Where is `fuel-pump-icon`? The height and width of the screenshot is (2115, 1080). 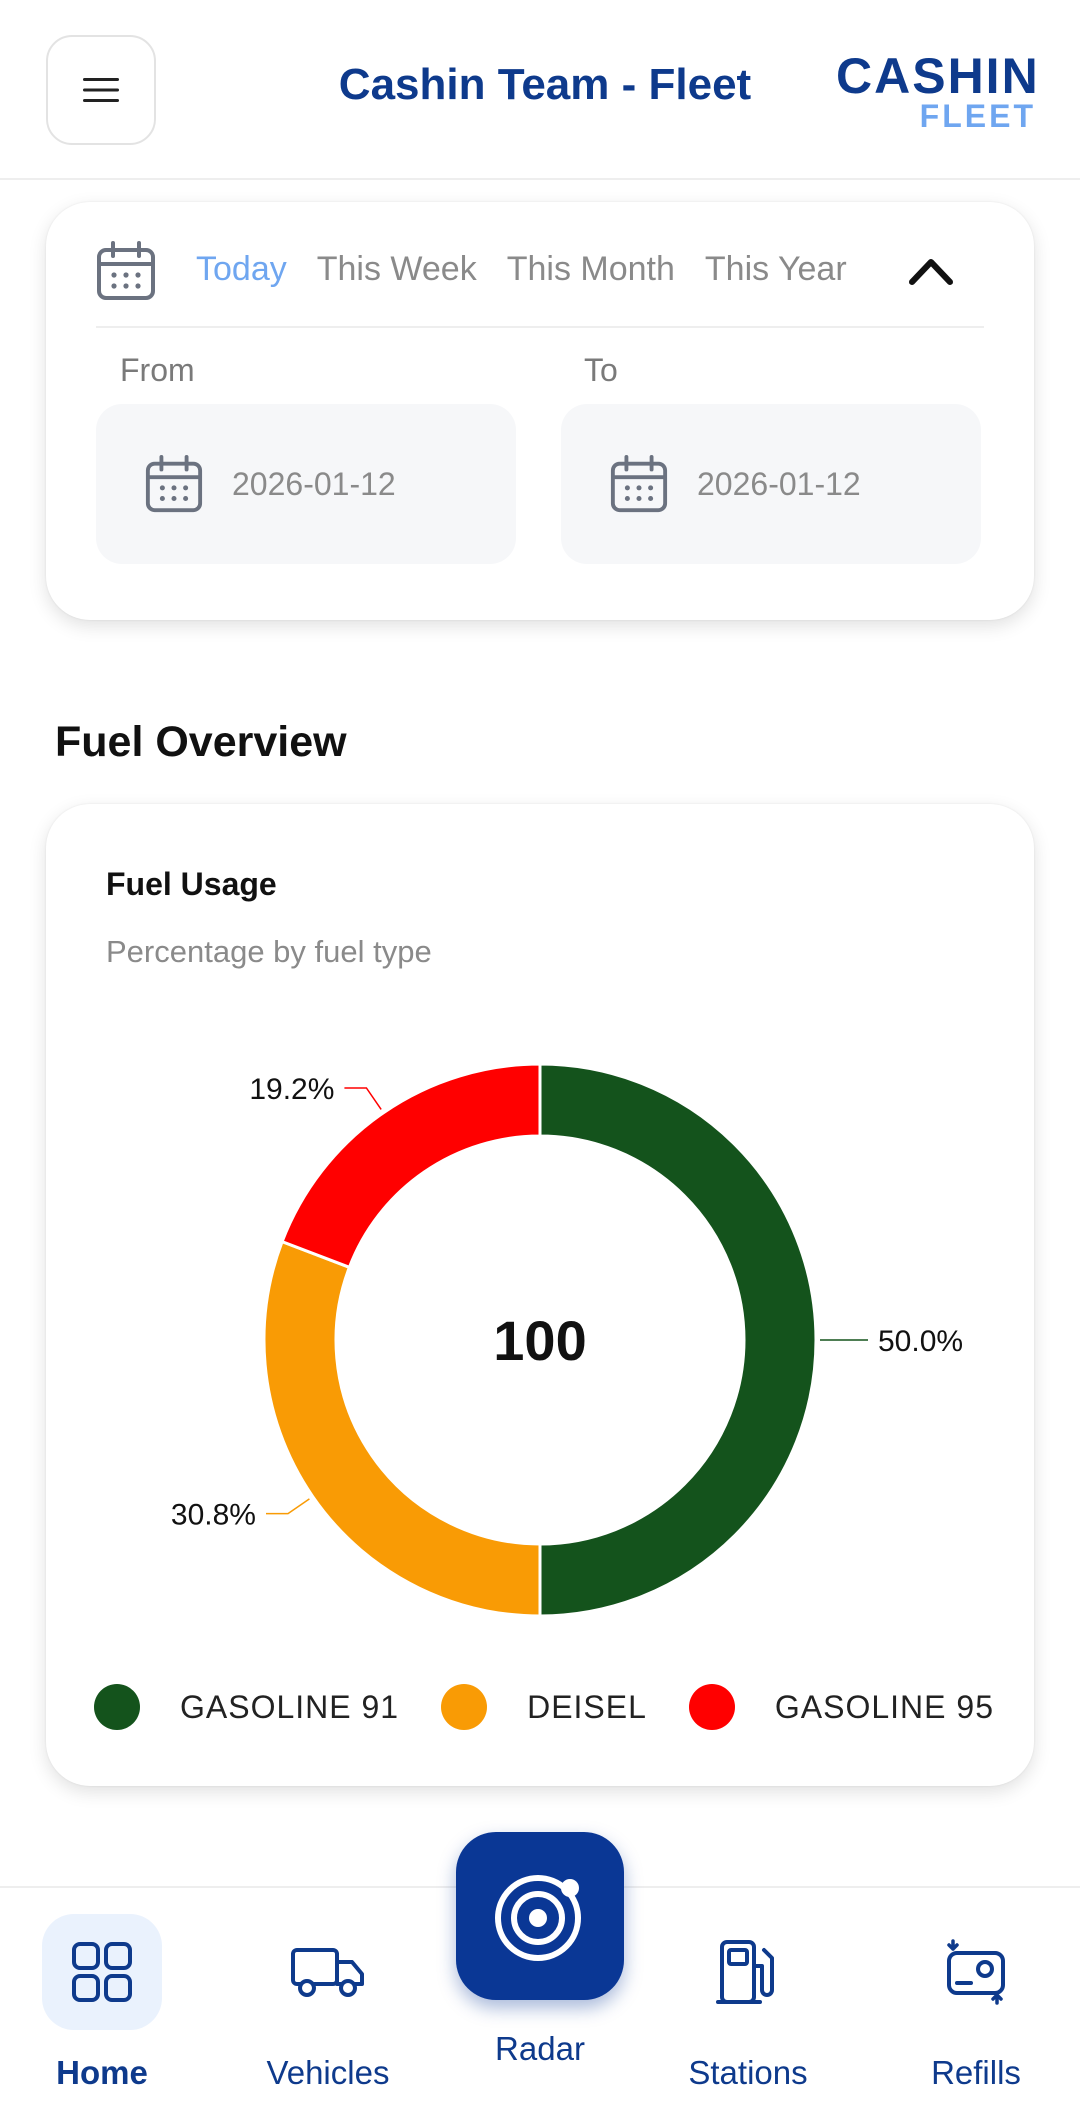 fuel-pump-icon is located at coordinates (745, 1972).